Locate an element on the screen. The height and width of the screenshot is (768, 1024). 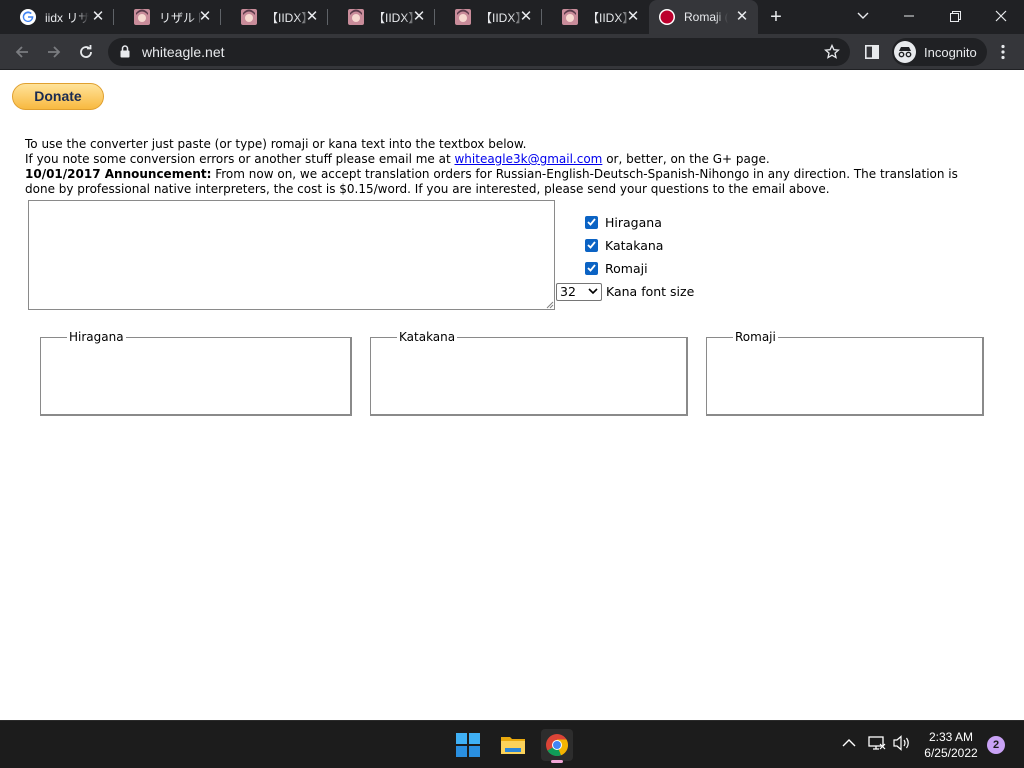
tab-3: 【IIDX】C ✕ is located at coordinates (274, 17).